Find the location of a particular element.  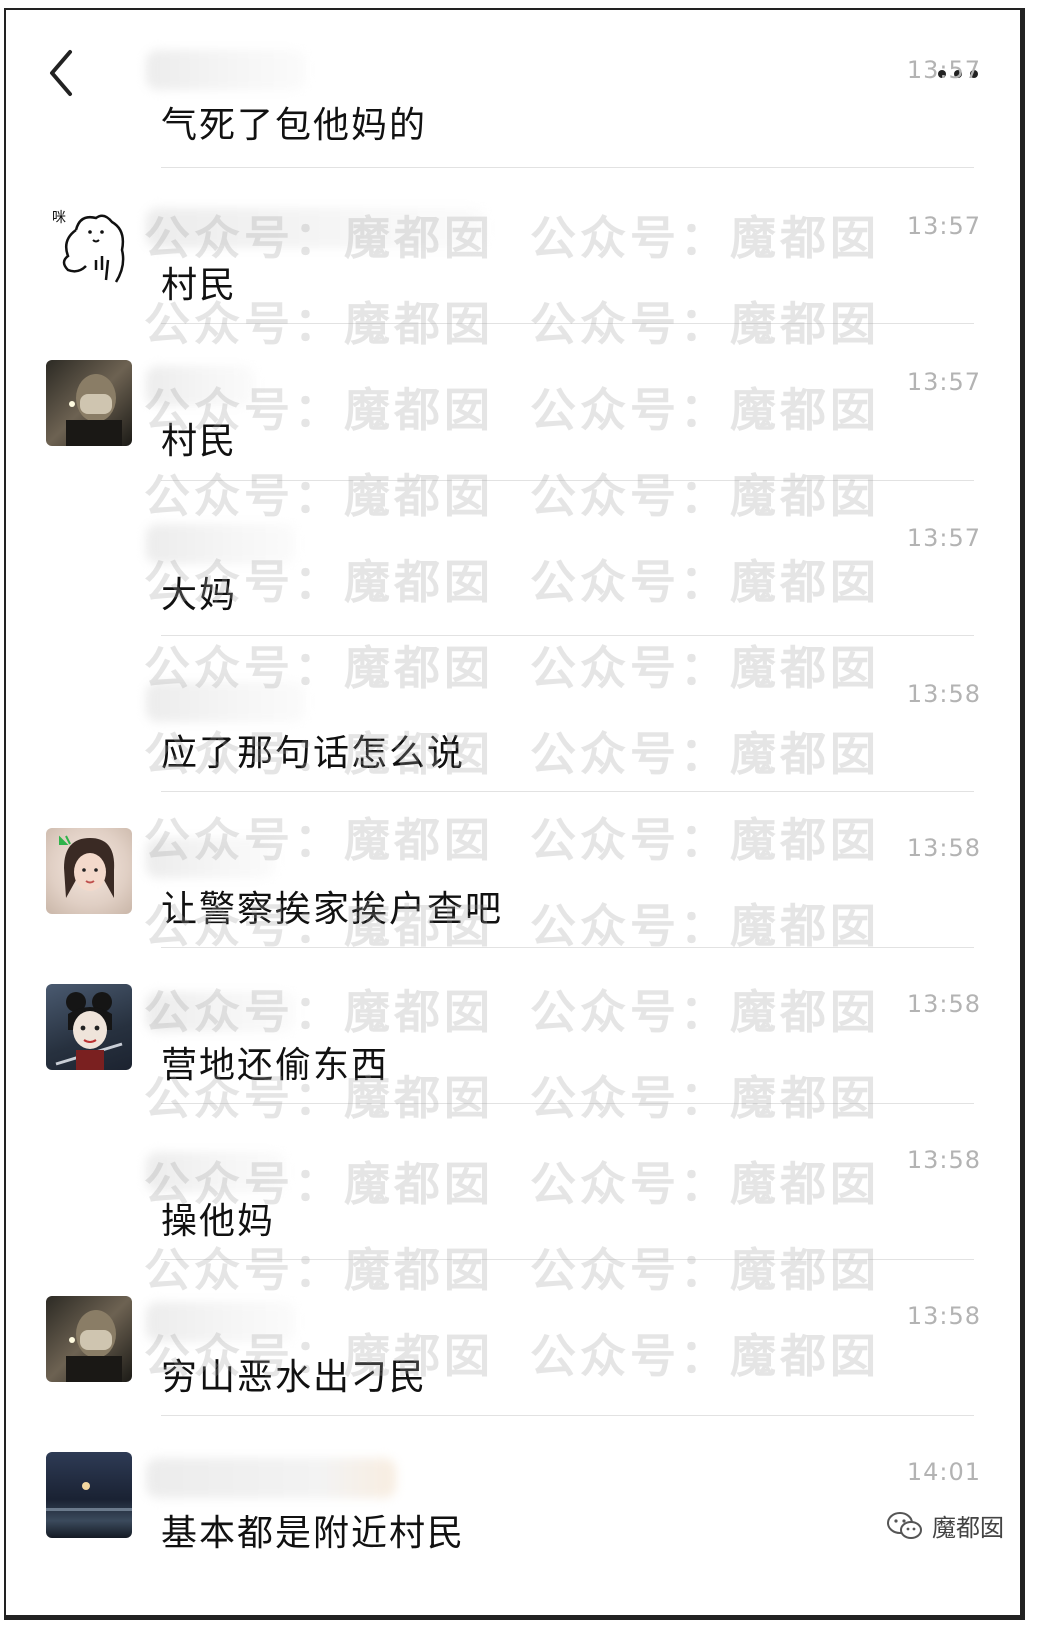

message-text: 应了那句话怎么说 is located at coordinates (313, 753).